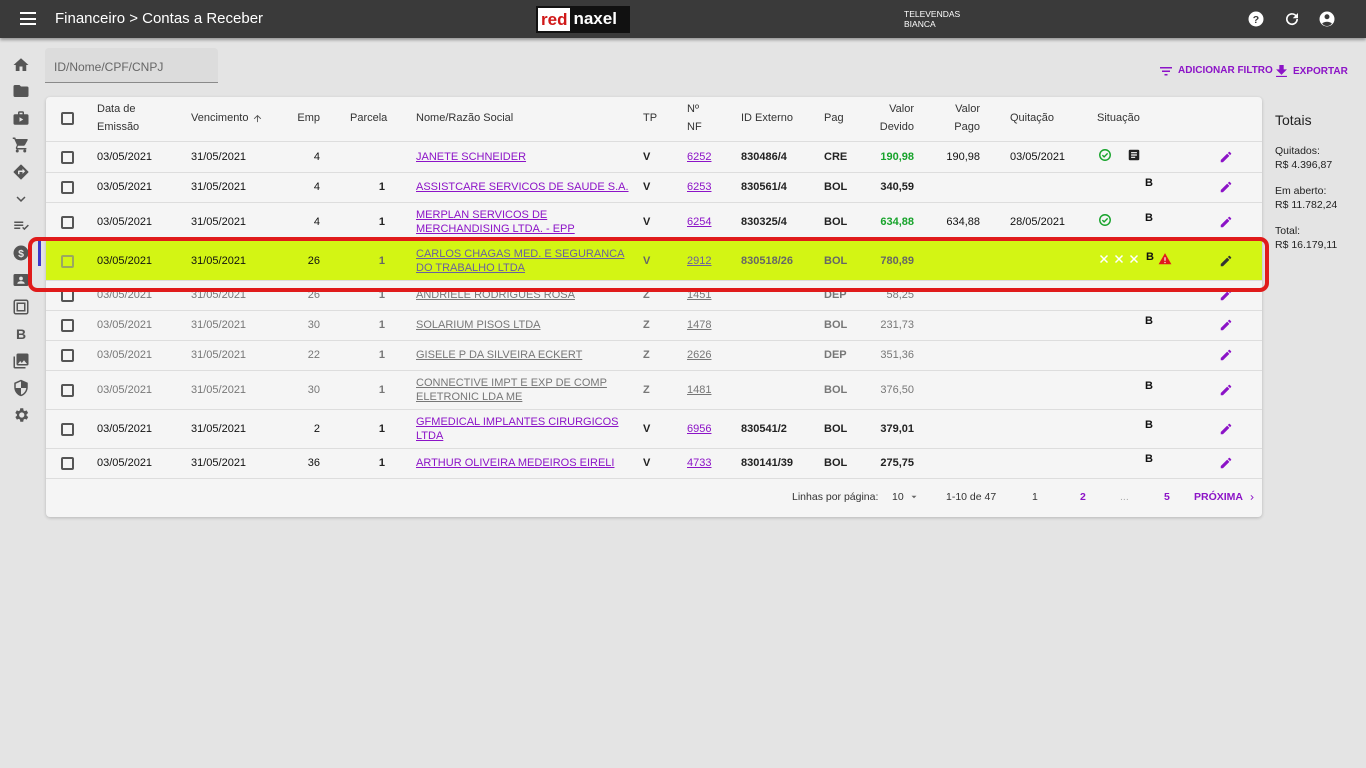  I want to click on account-icon, so click(1327, 19).